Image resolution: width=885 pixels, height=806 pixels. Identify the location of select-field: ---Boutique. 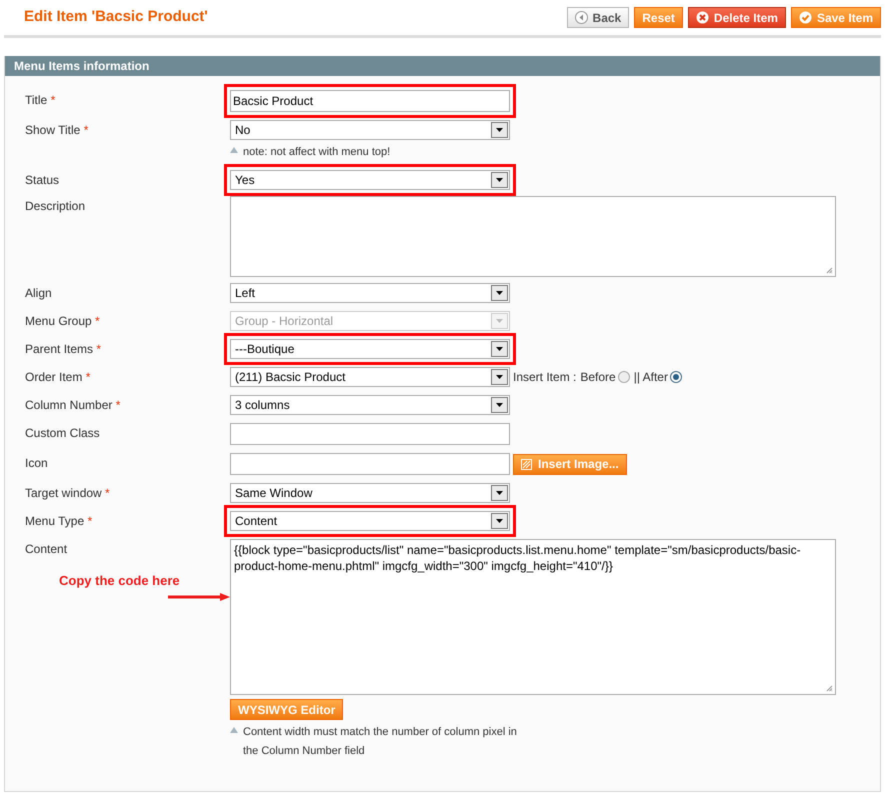
(370, 349).